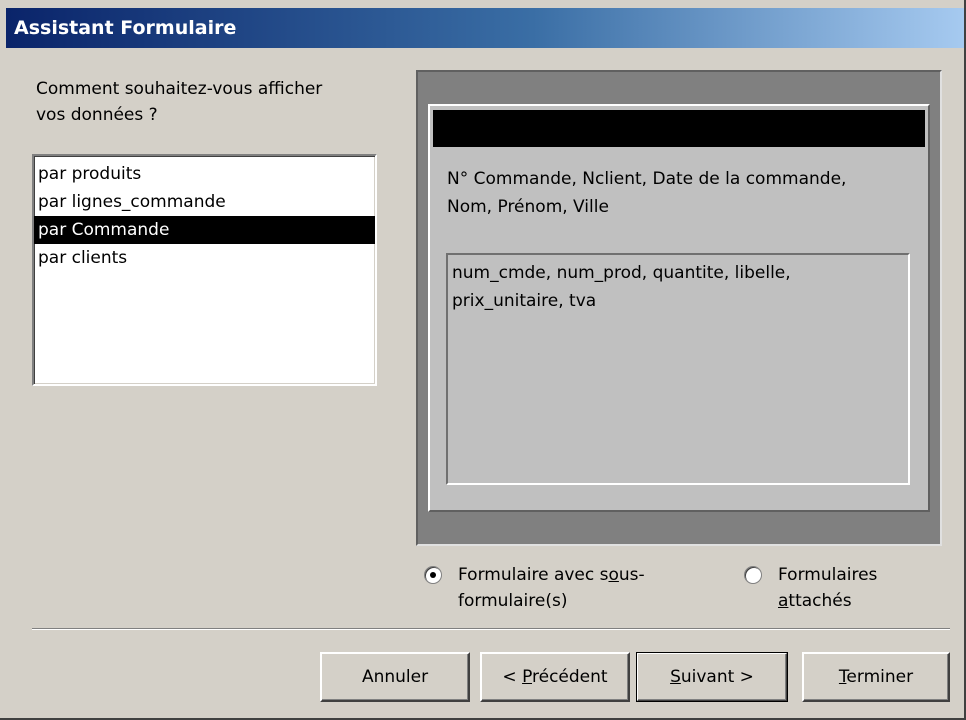  What do you see at coordinates (528, 207) in the screenshot?
I see `main-fields-line-2: Nom, Prénom, Ville` at bounding box center [528, 207].